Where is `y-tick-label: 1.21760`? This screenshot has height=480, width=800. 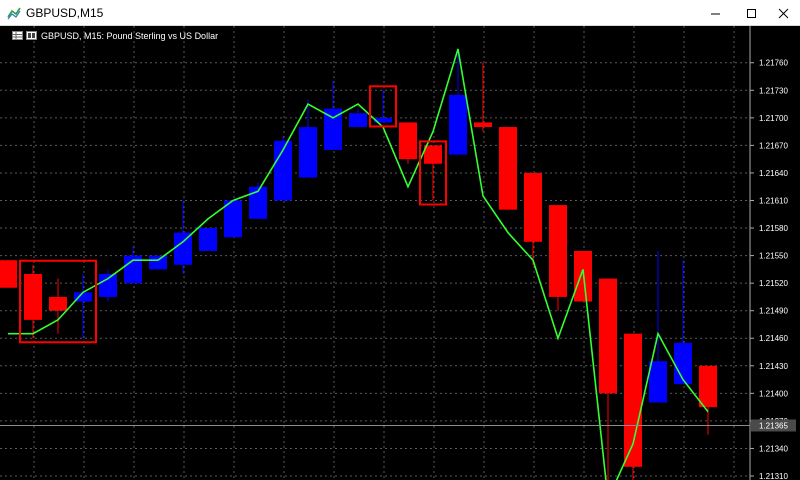
y-tick-label: 1.21760 is located at coordinates (773, 63).